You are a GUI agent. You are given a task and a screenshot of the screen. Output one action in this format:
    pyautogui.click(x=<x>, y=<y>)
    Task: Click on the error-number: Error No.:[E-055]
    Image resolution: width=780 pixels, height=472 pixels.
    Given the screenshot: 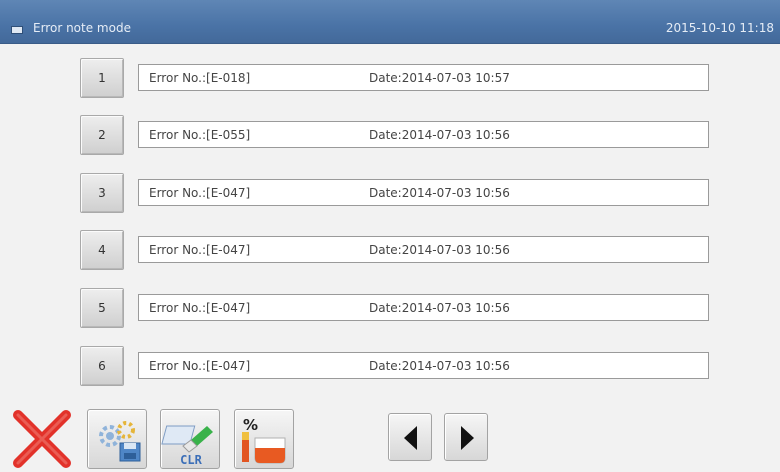 What is the action you would take?
    pyautogui.click(x=200, y=135)
    